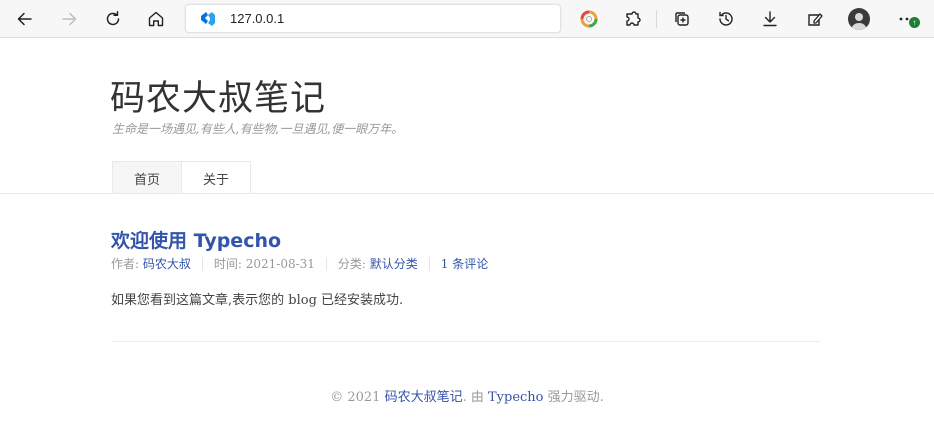 This screenshot has width=934, height=431. What do you see at coordinates (167, 264) in the screenshot?
I see `author-link: 码农大叔` at bounding box center [167, 264].